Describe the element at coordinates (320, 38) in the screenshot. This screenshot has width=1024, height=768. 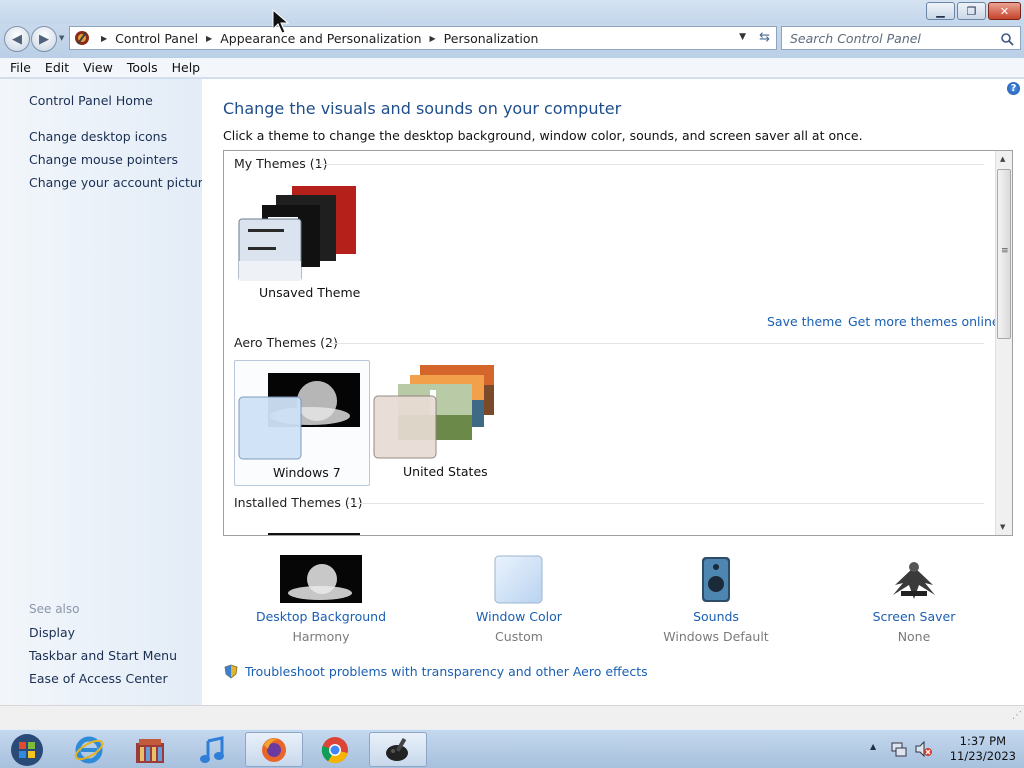
I see `breadcrumb-appearance: Appearance and Personalization` at that location.